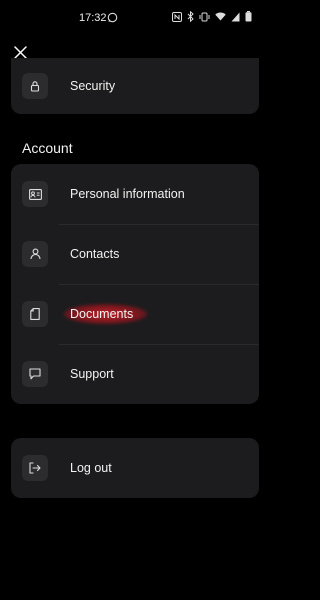  I want to click on status-icons, so click(212, 16).